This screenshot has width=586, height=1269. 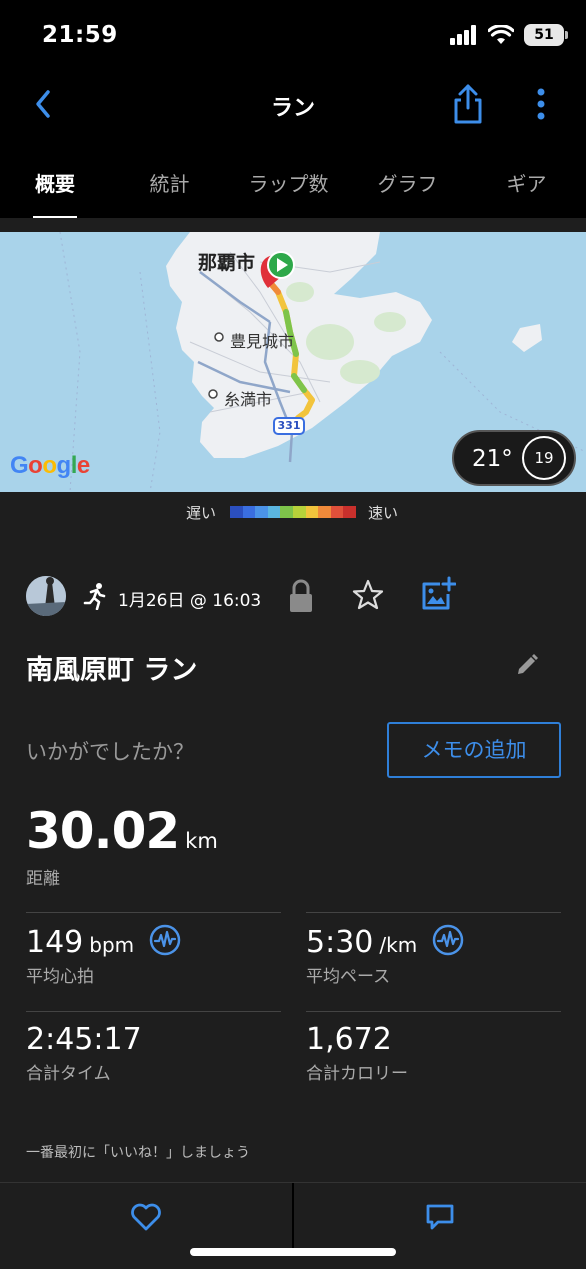 What do you see at coordinates (293, 225) in the screenshot?
I see `tab-divider` at bounding box center [293, 225].